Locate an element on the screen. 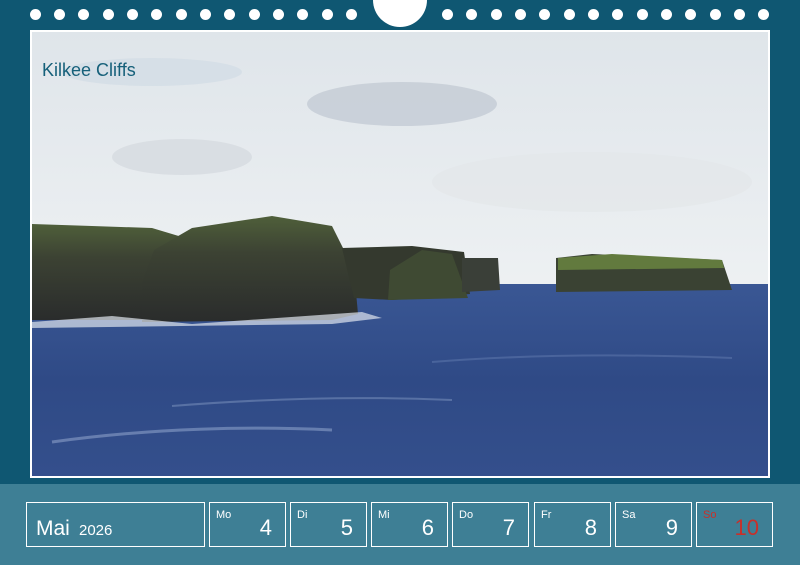 The width and height of the screenshot is (800, 565). photo-title: Kilkee Cliffs is located at coordinates (89, 70).